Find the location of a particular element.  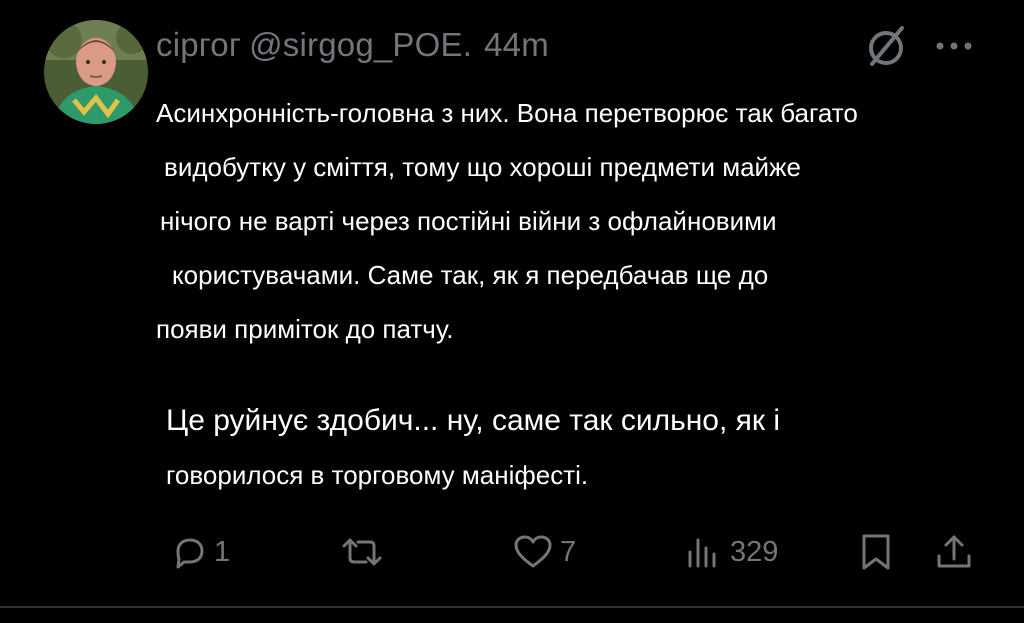

post-header: сіргог @sirgog_POE. 44m is located at coordinates (356, 45).